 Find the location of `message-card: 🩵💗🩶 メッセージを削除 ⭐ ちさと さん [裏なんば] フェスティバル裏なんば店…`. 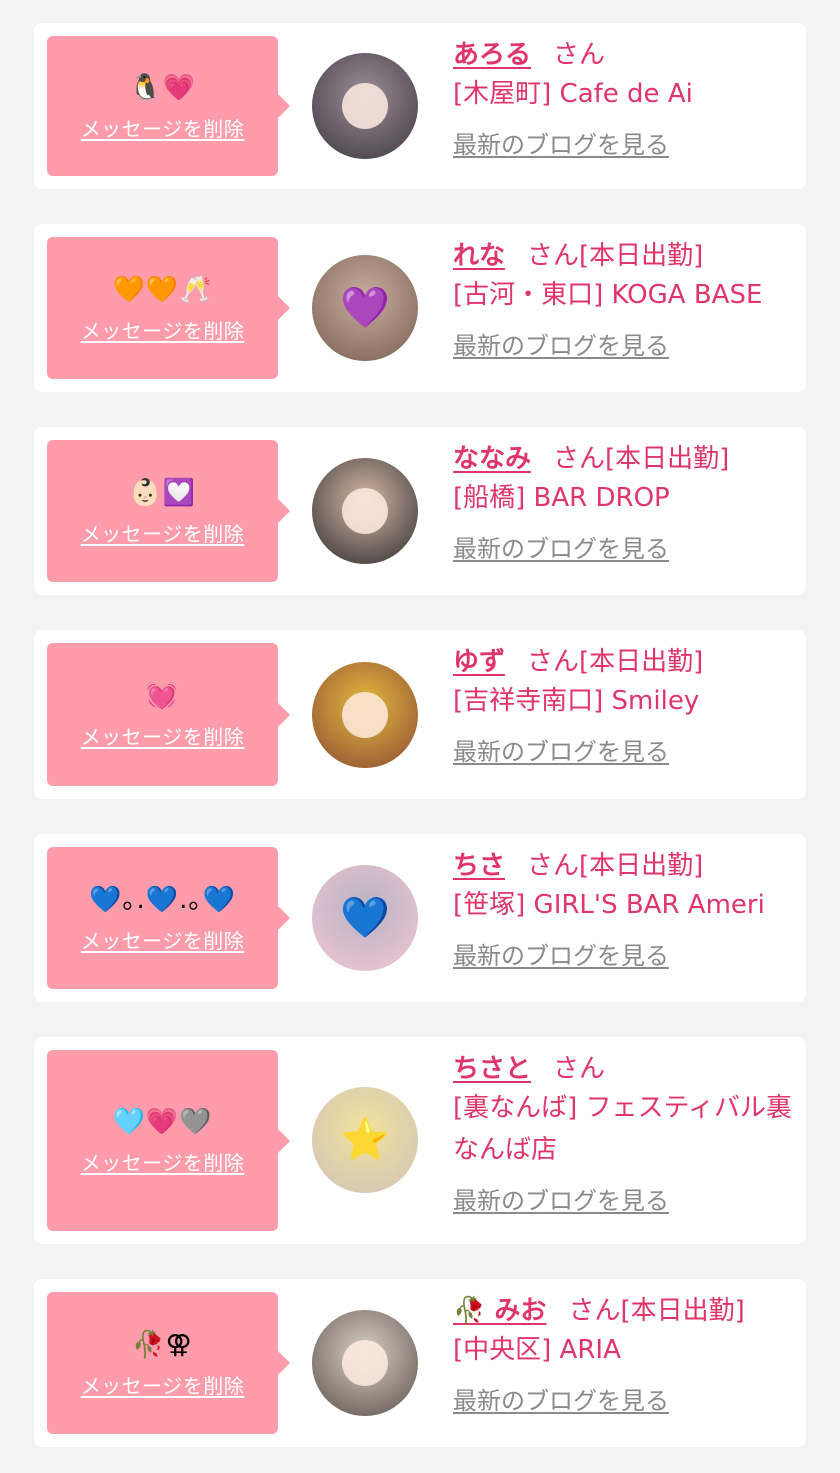

message-card: 🩵💗🩶 メッセージを削除 ⭐ ちさと さん [裏なんば] フェスティバル裏なんば店… is located at coordinates (420, 1140).